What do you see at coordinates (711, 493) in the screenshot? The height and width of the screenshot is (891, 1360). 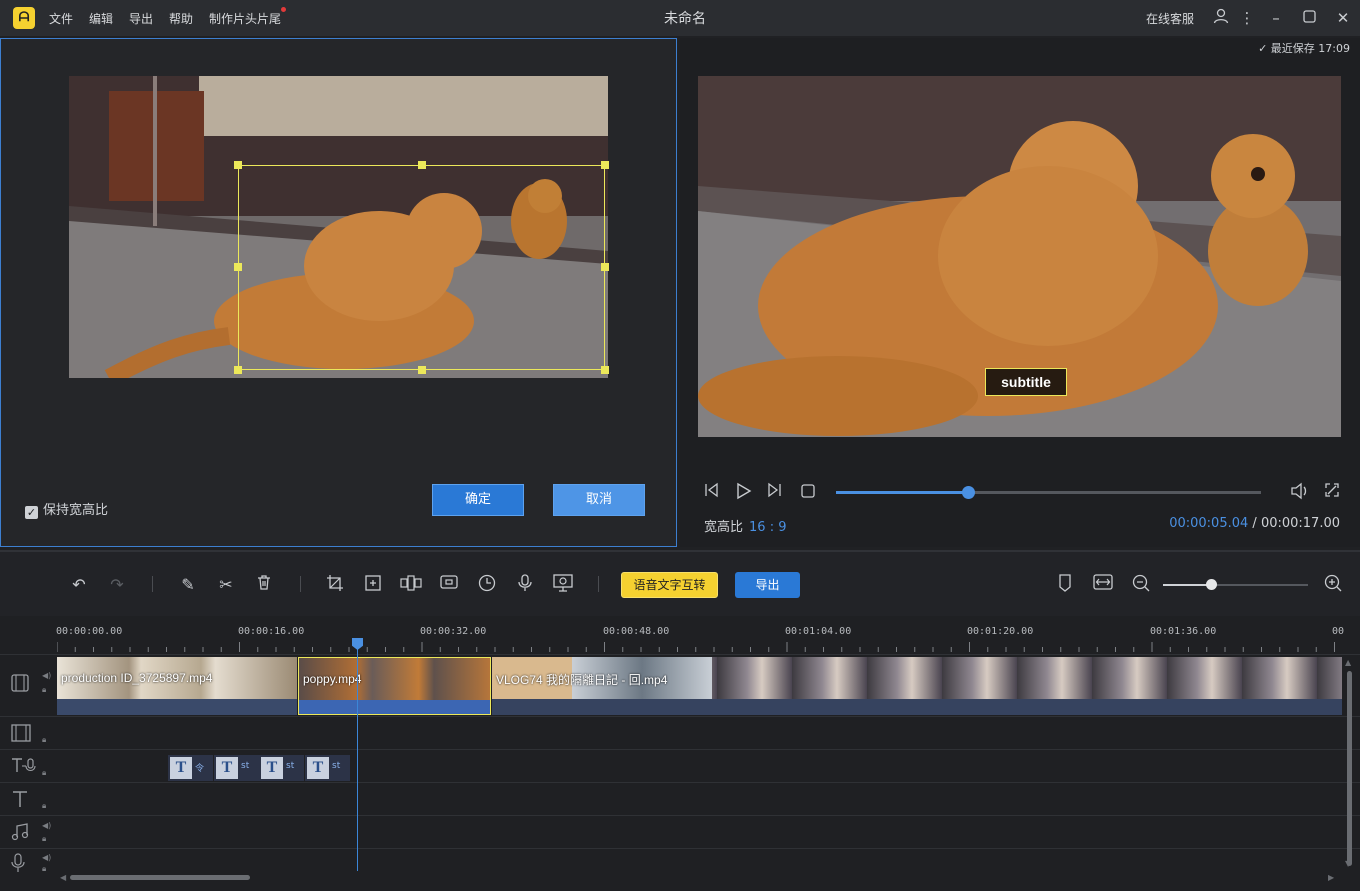 I see `previous-frame-icon` at bounding box center [711, 493].